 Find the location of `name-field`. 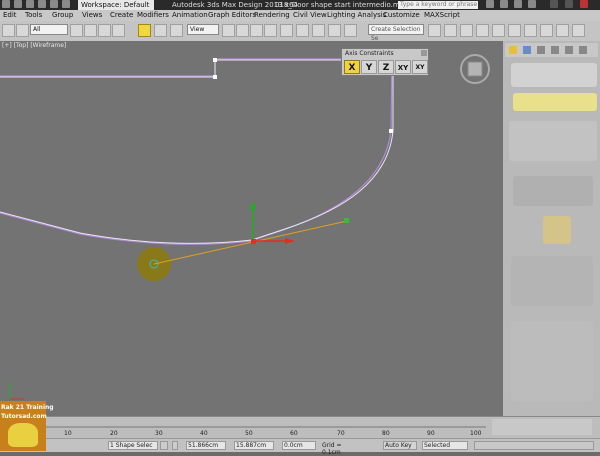

name-field is located at coordinates (554, 75).